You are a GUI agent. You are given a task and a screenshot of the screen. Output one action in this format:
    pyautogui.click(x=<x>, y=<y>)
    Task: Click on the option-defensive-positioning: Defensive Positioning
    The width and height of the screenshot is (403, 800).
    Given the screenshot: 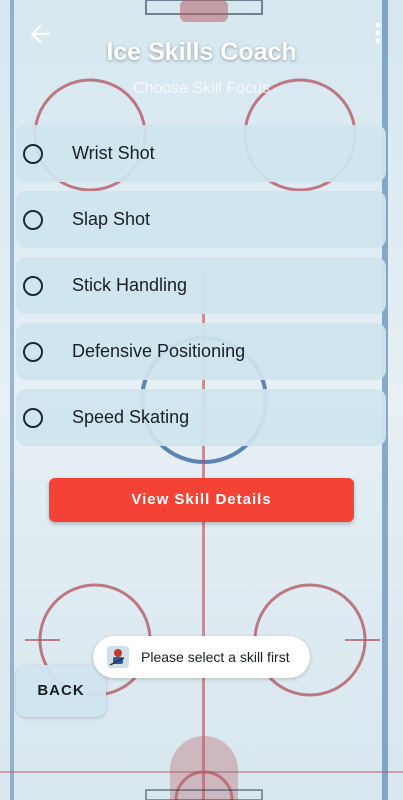 What is the action you would take?
    pyautogui.click(x=201, y=351)
    